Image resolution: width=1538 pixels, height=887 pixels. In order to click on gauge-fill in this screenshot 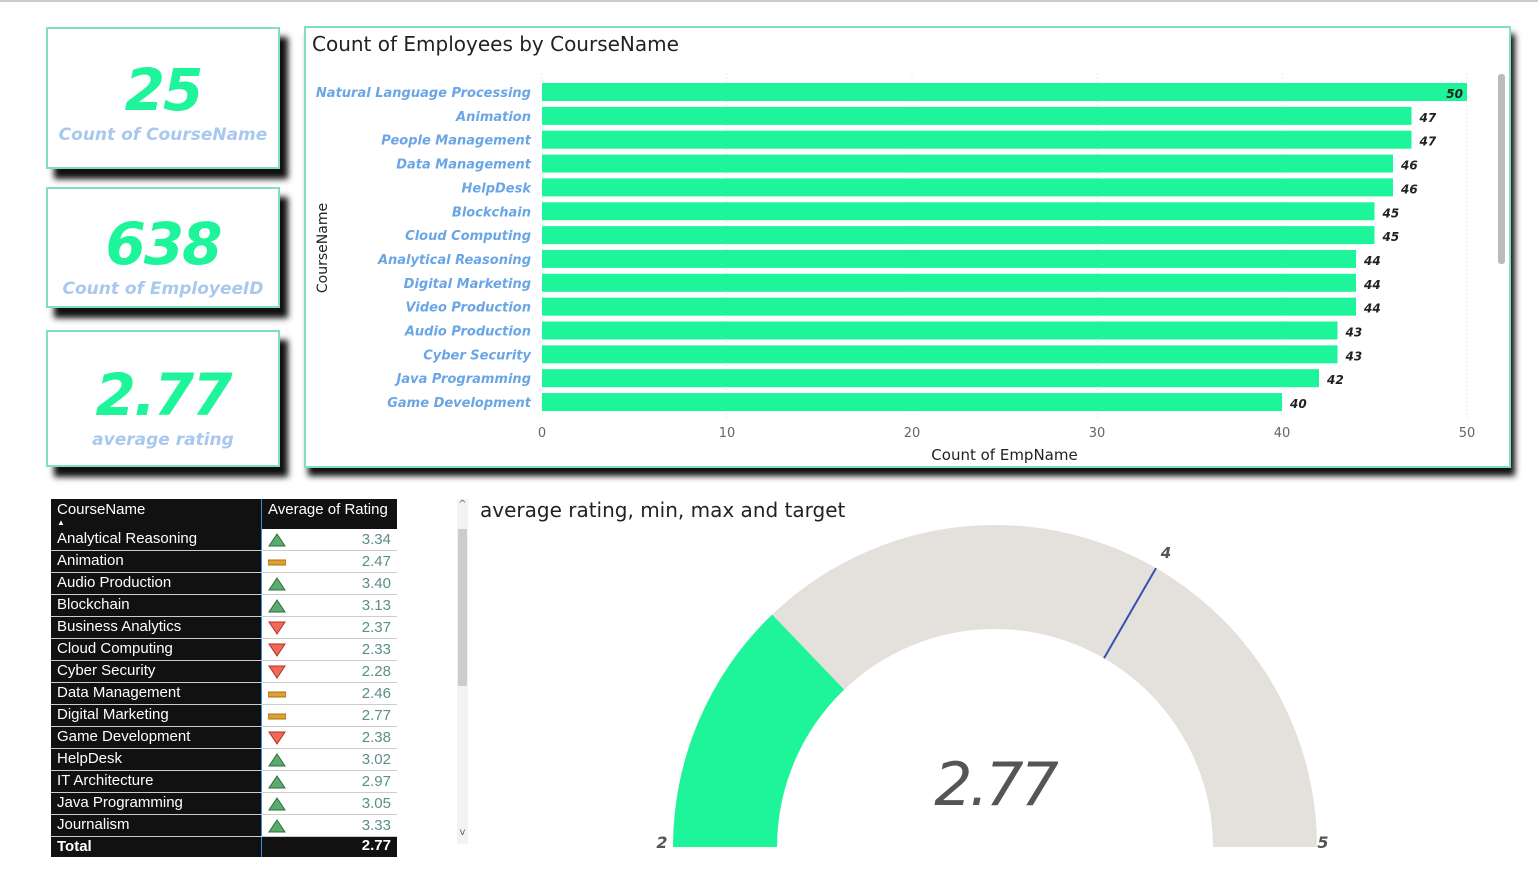, I will do `click(759, 730)`.